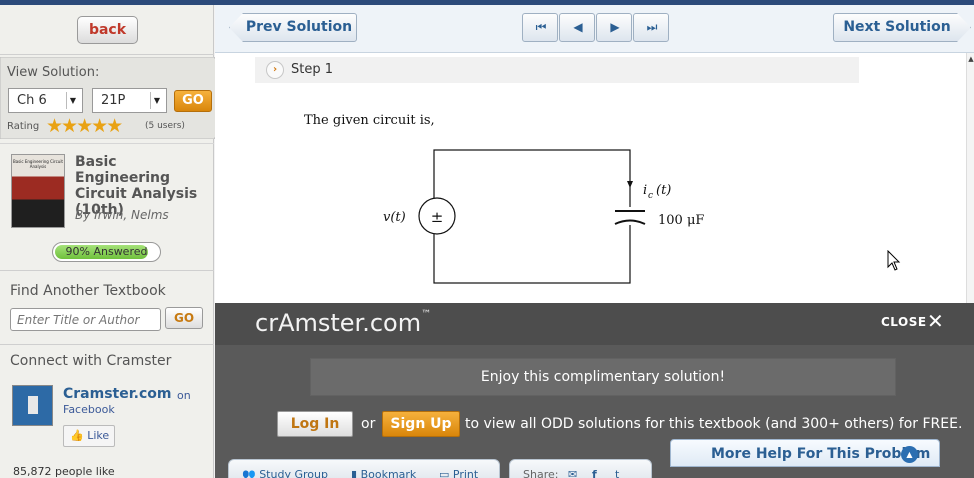 This screenshot has width=974, height=478. I want to click on scroll-up-icon: ▲, so click(970, 59).